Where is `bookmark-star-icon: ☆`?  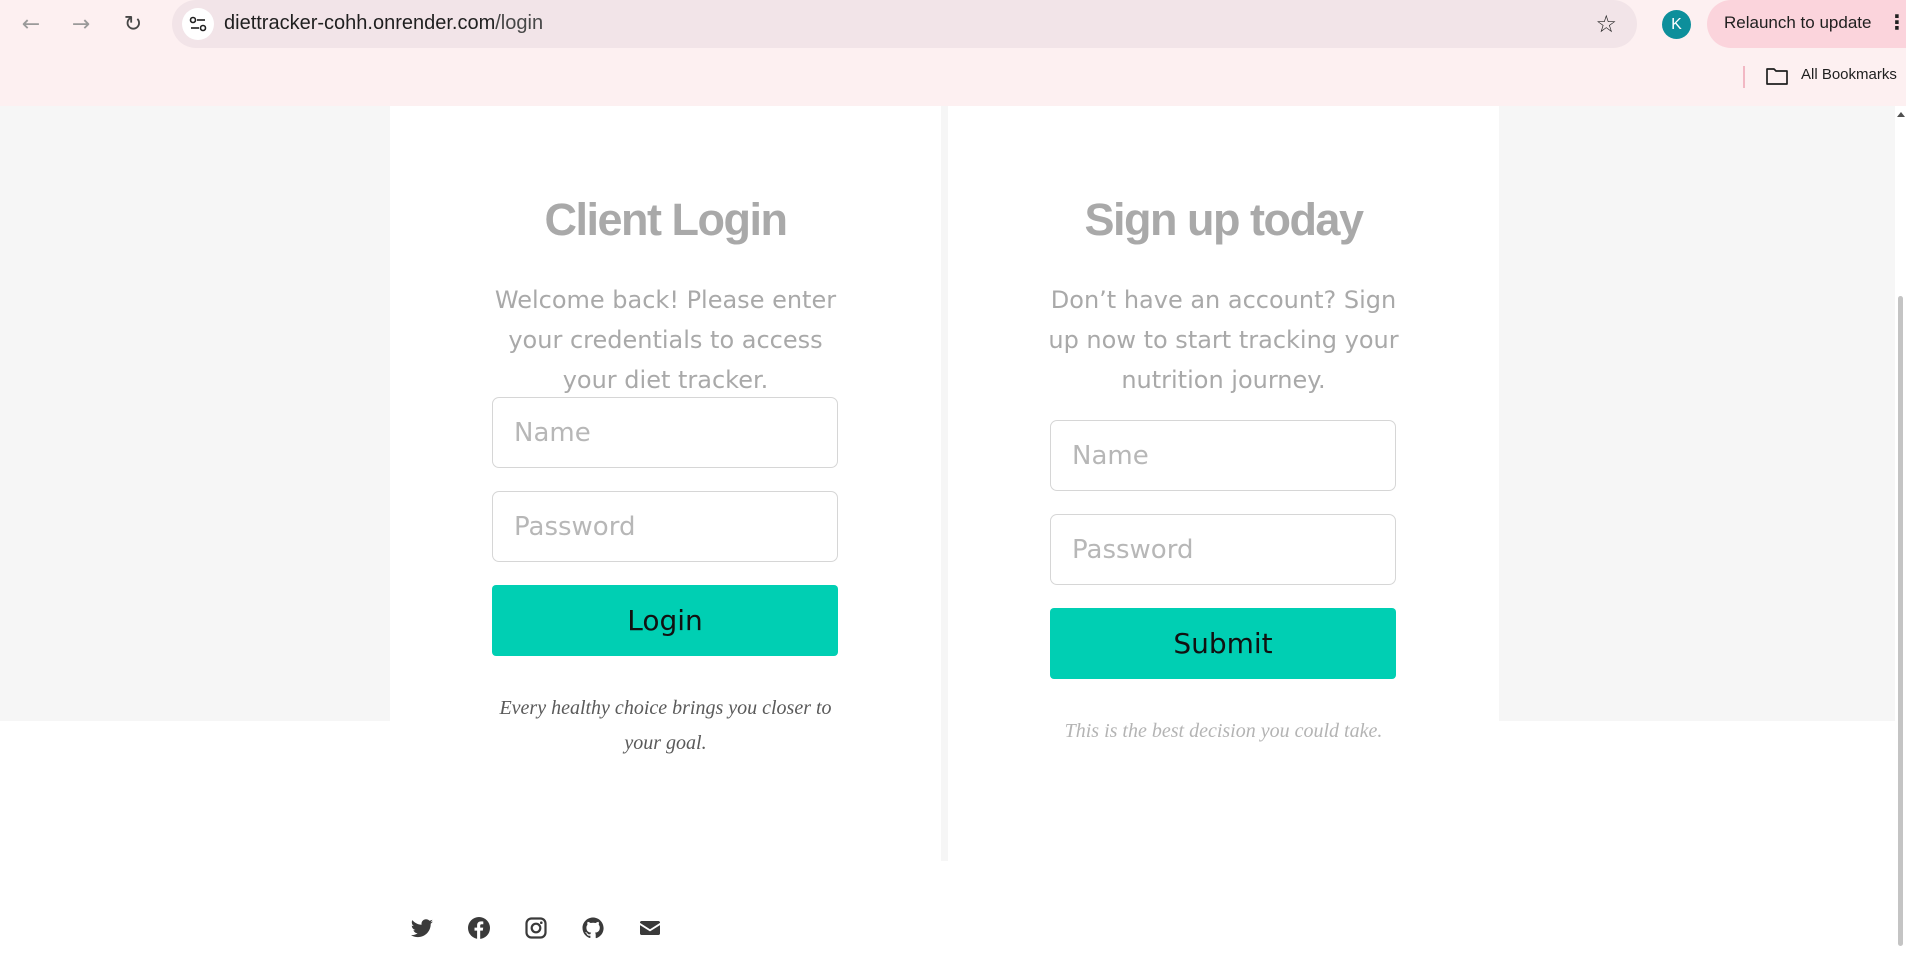 bookmark-star-icon: ☆ is located at coordinates (1606, 24).